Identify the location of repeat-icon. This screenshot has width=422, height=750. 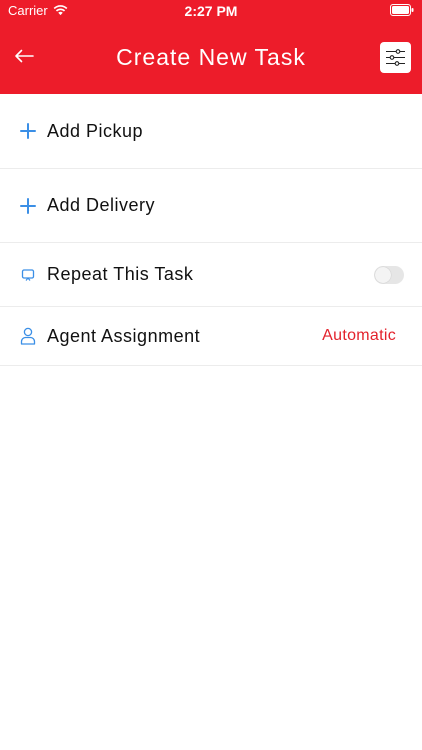
(28, 275).